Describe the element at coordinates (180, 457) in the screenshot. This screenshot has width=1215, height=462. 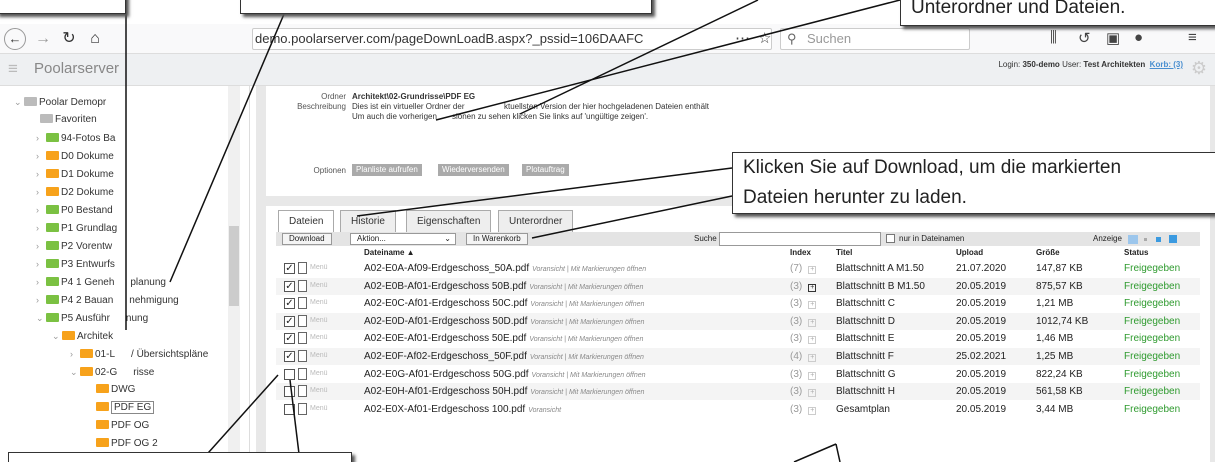
I see `callout-box-bottomleft` at that location.